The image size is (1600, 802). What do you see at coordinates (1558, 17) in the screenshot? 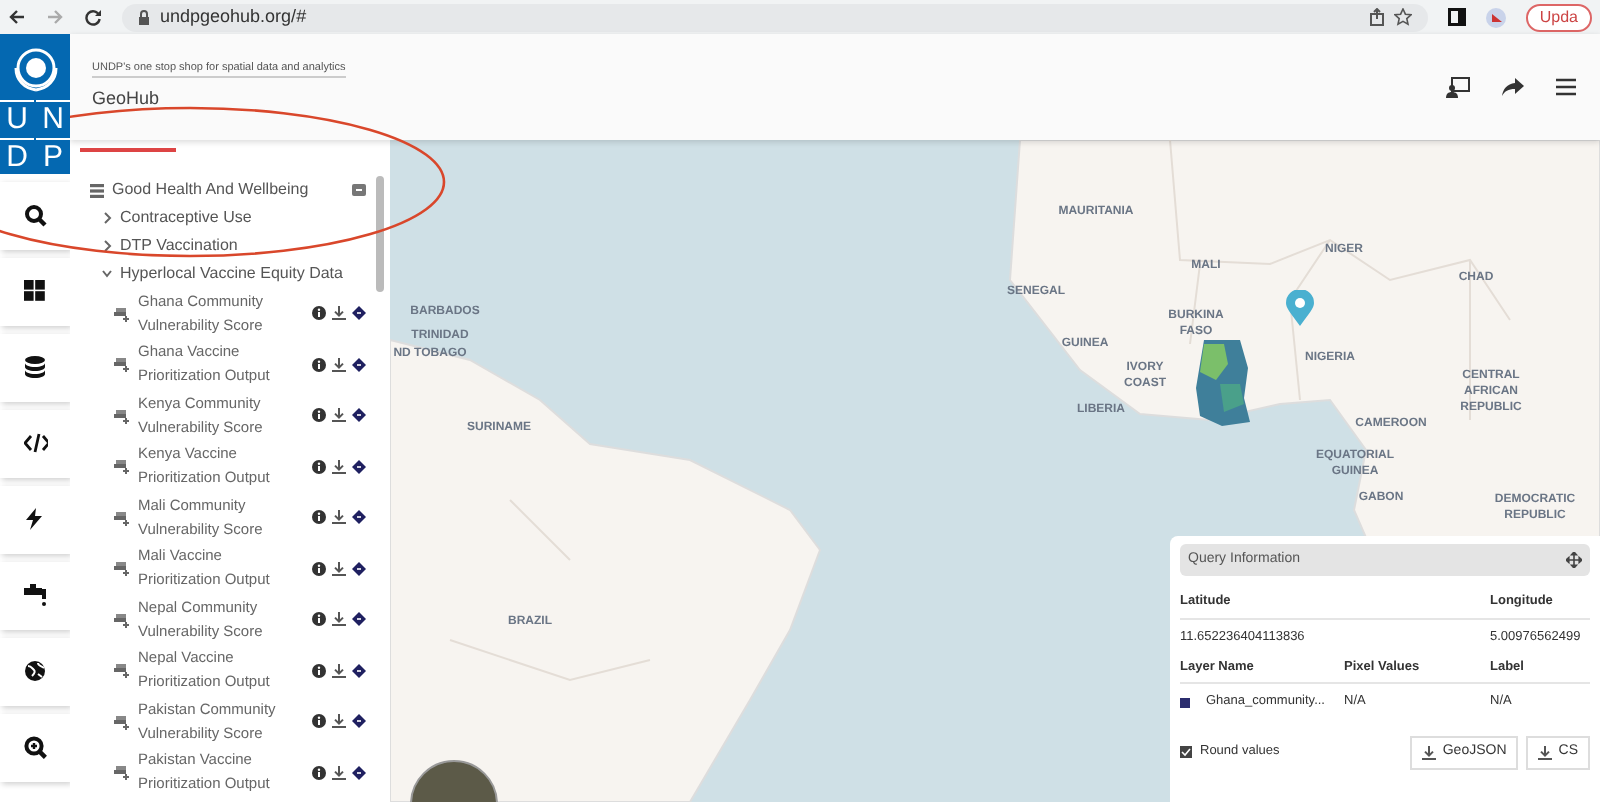
I see `update-button: Upda` at bounding box center [1558, 17].